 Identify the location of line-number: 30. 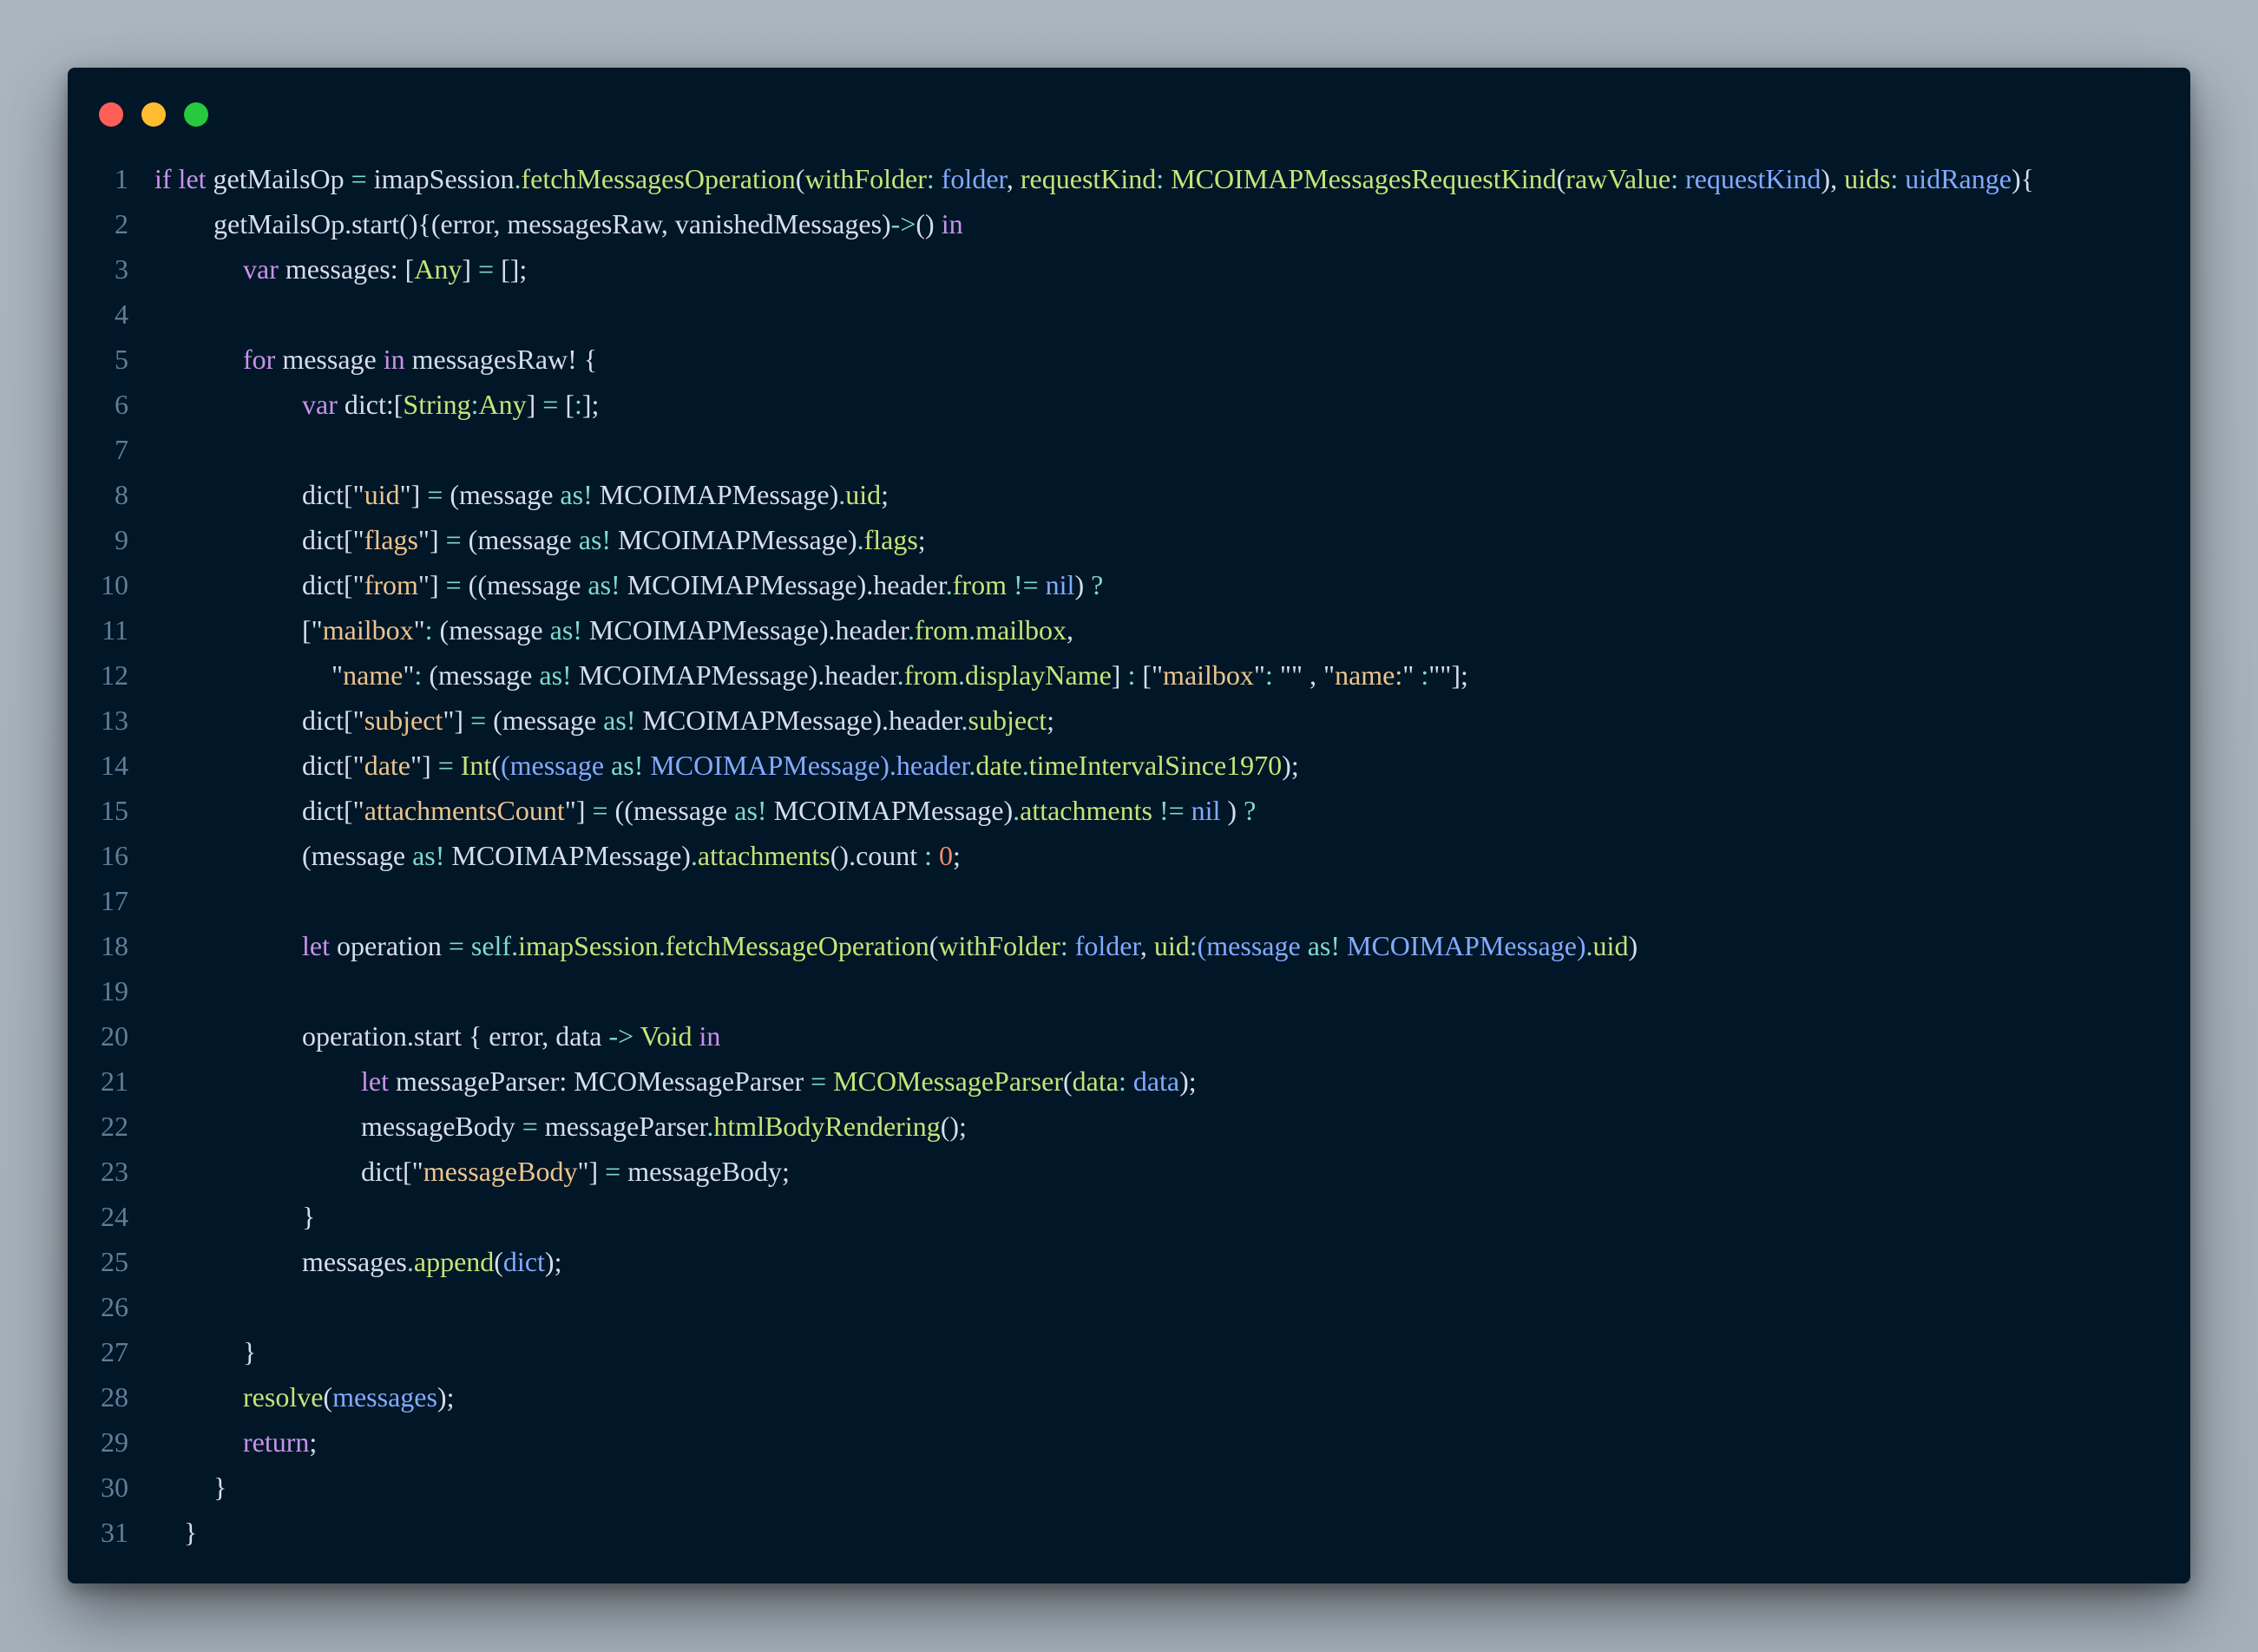
(114, 1487).